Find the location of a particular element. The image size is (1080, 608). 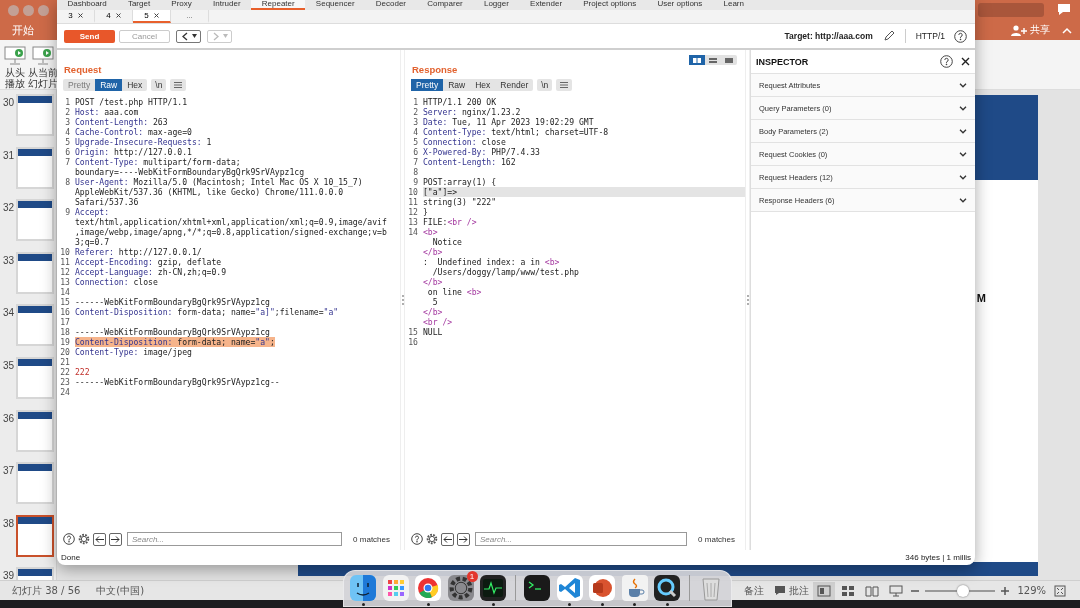

code-line: Server: nginx/1.23.2 is located at coordinates (472, 112).